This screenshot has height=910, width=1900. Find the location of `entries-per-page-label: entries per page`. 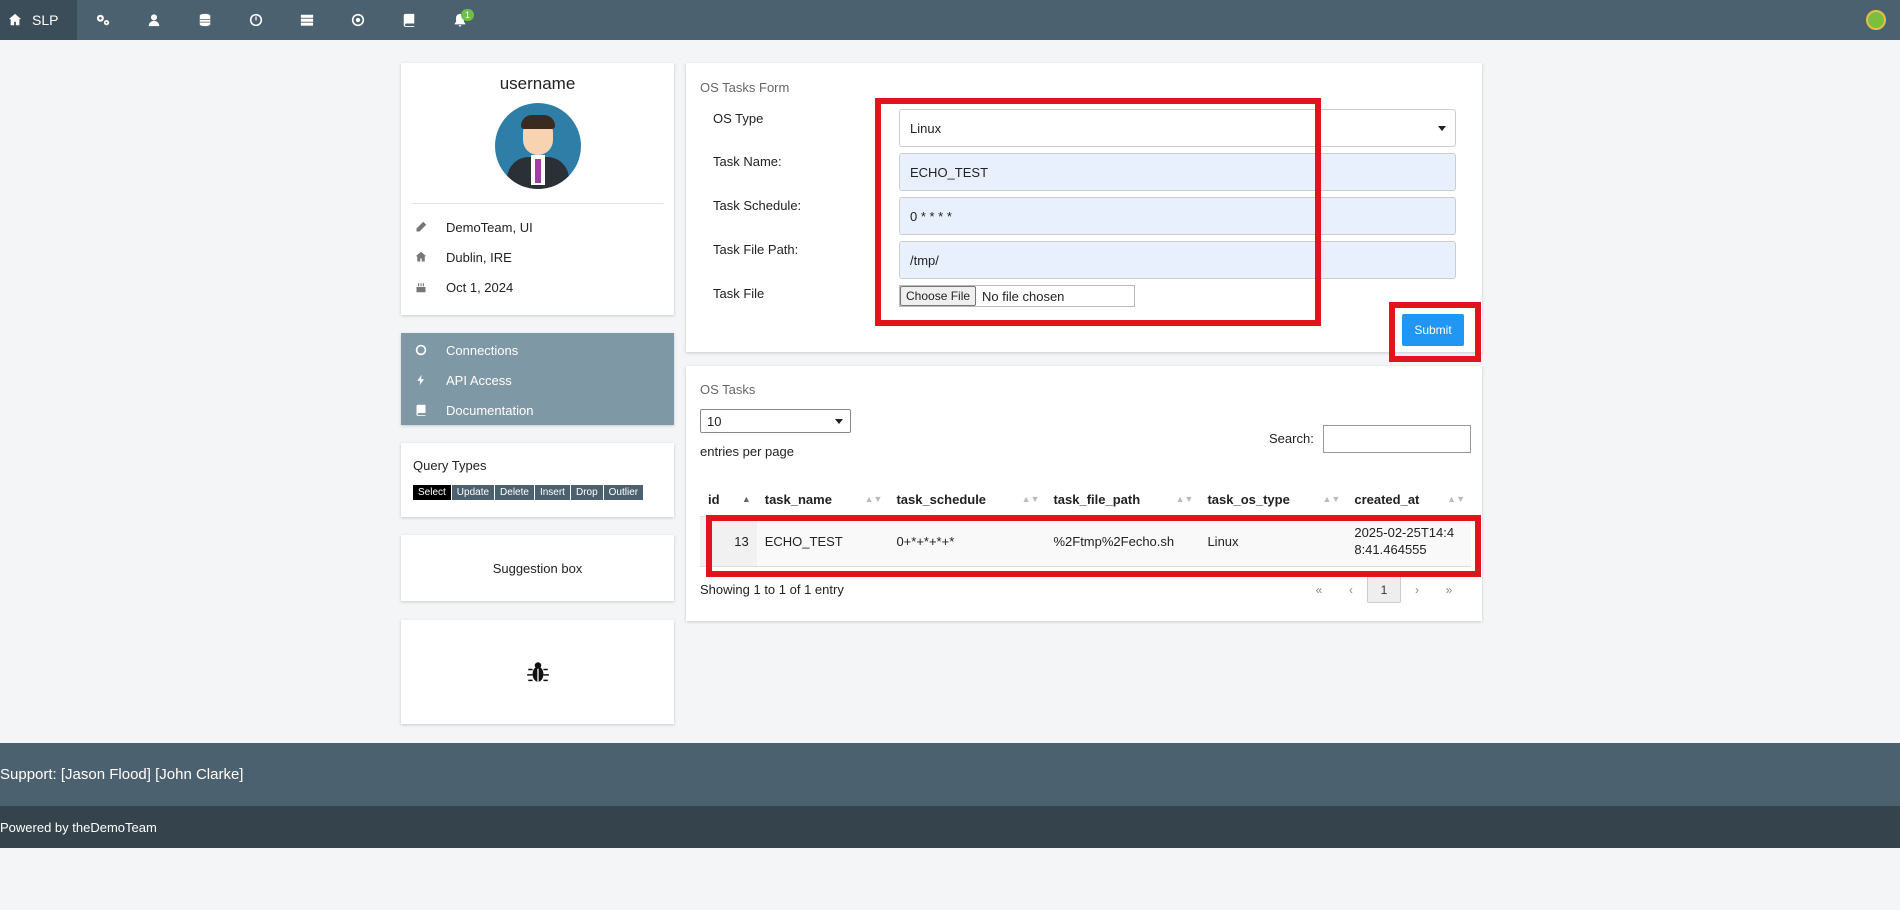

entries-per-page-label: entries per page is located at coordinates (747, 451).